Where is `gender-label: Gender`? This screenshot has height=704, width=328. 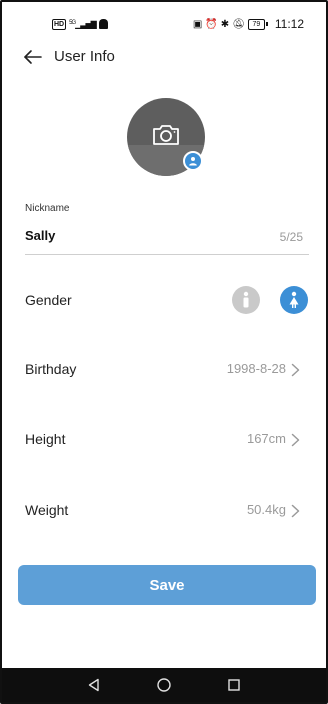 gender-label: Gender is located at coordinates (48, 300).